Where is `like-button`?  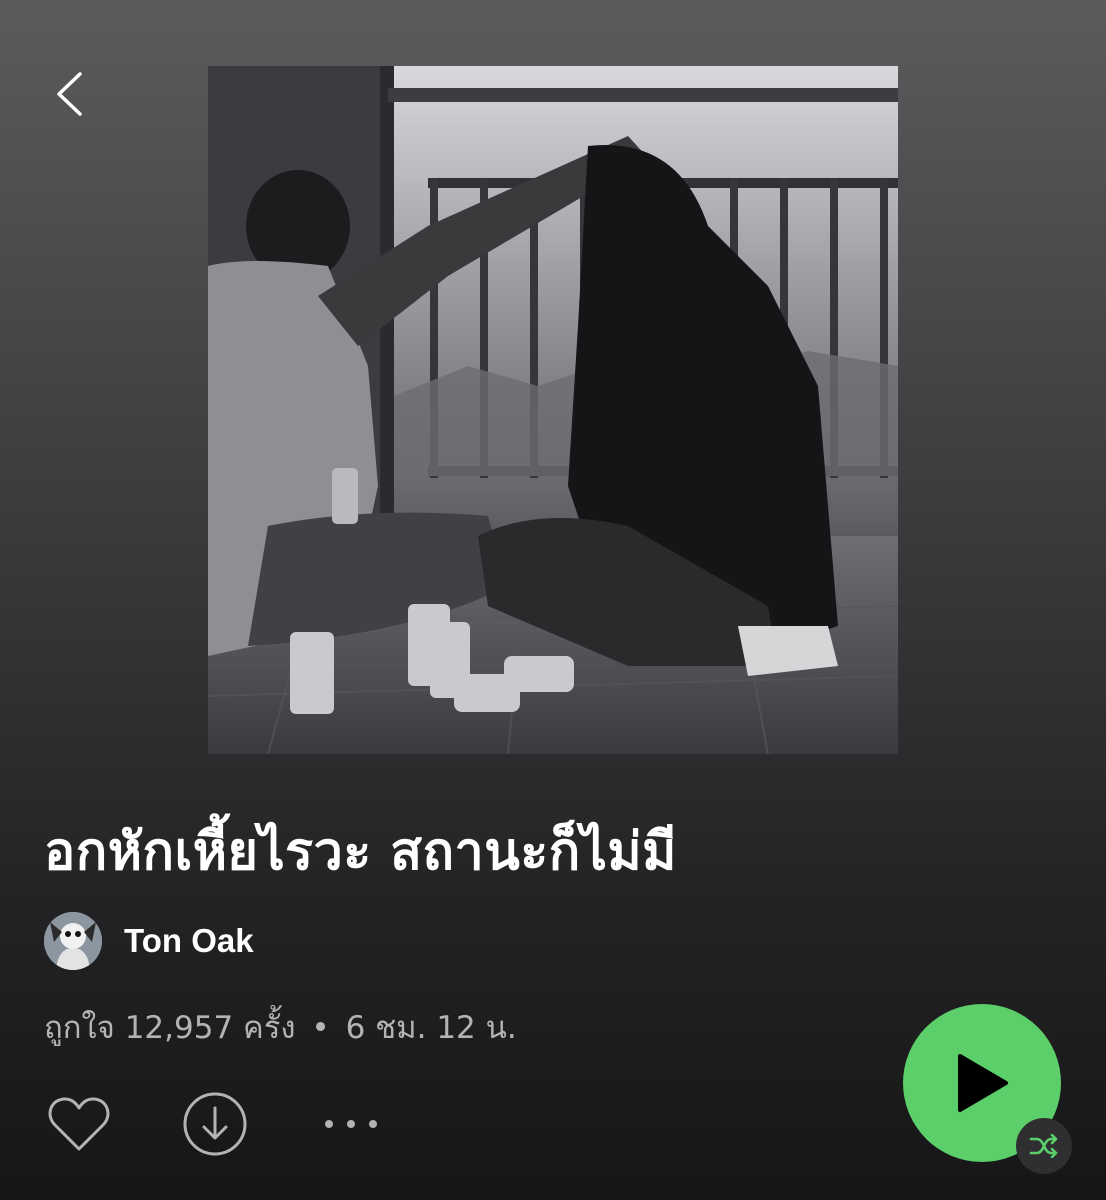 like-button is located at coordinates (79, 1124).